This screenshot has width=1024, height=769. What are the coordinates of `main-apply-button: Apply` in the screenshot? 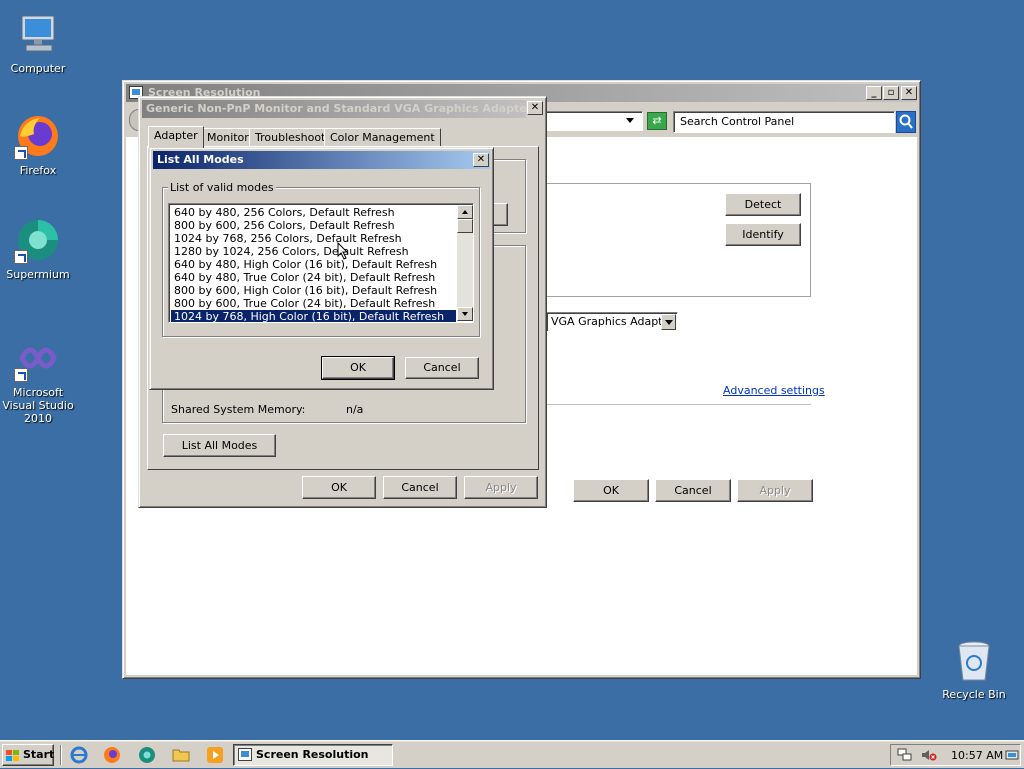 It's located at (775, 490).